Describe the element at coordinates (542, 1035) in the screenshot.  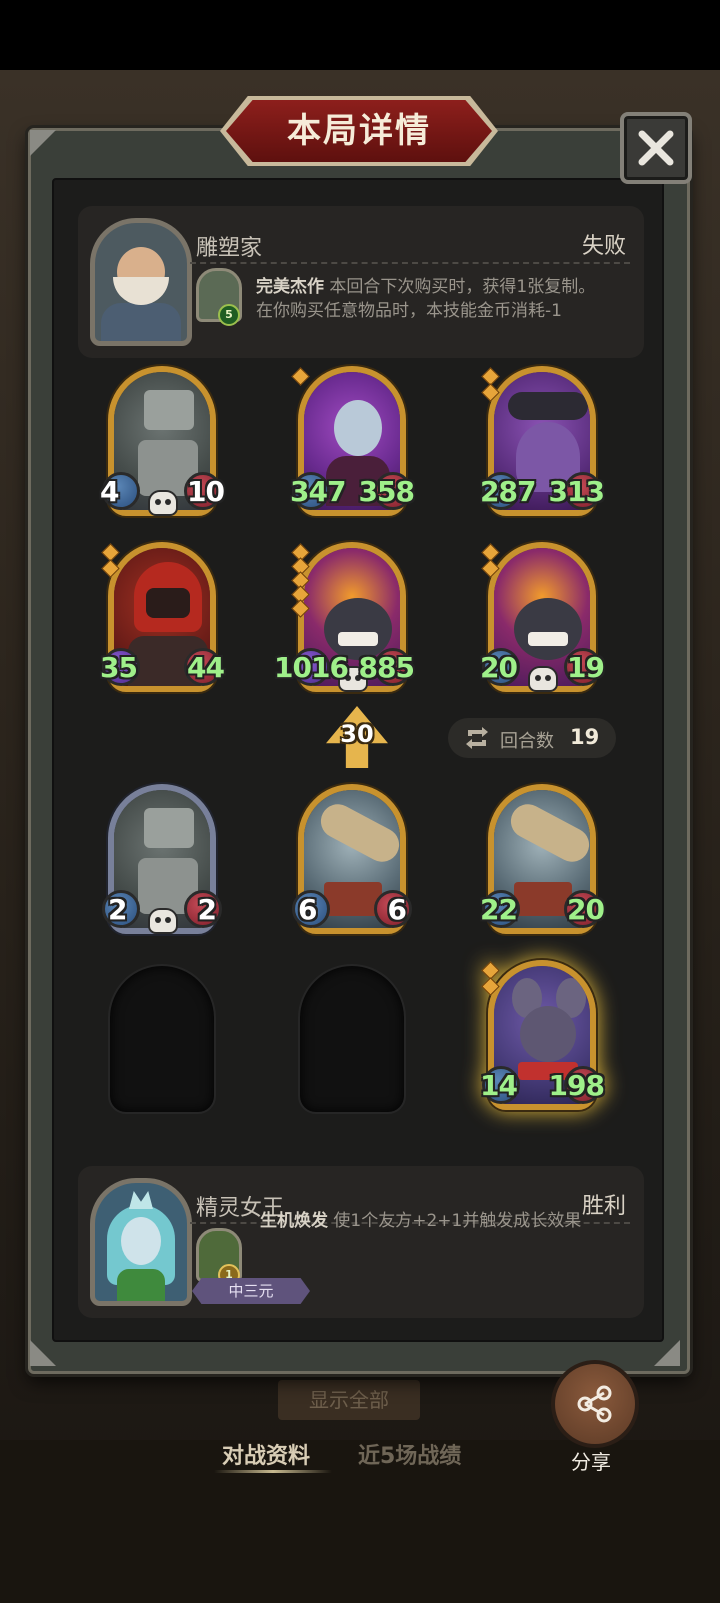
I see `unit-card-rat: 14 198` at that location.